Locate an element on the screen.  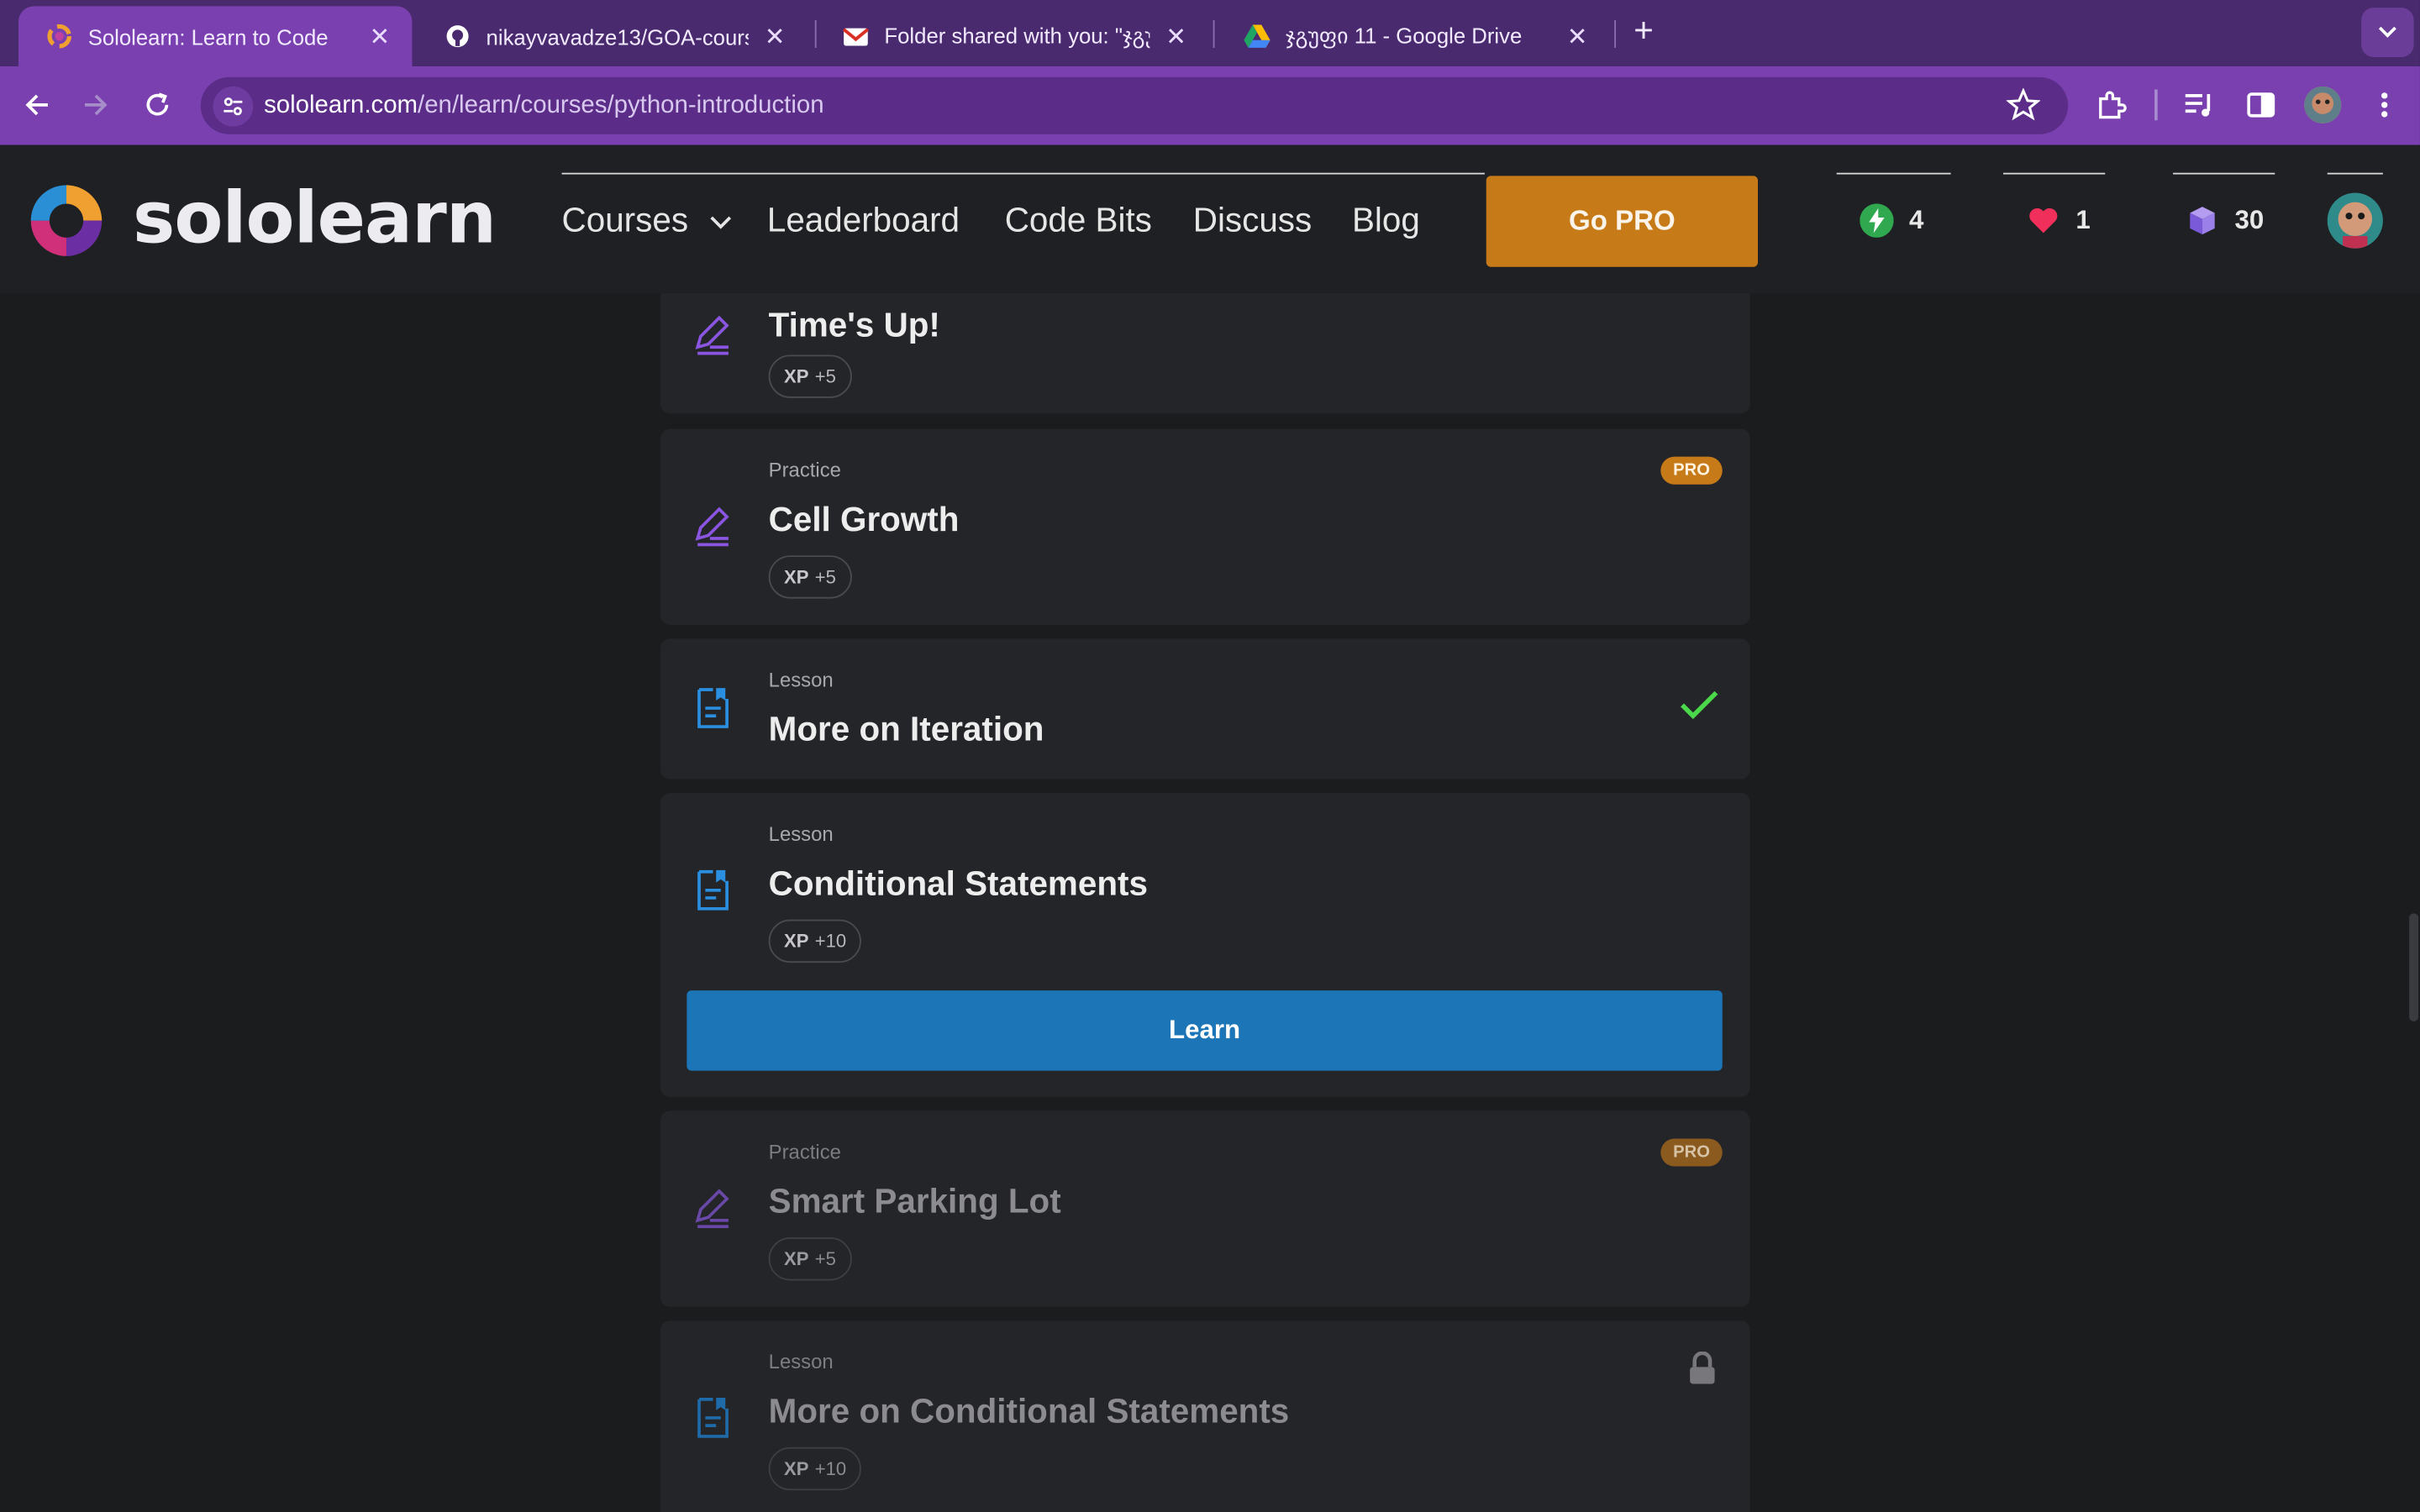
tab-title: Sololearn: Learn to Code is located at coordinates (208, 36).